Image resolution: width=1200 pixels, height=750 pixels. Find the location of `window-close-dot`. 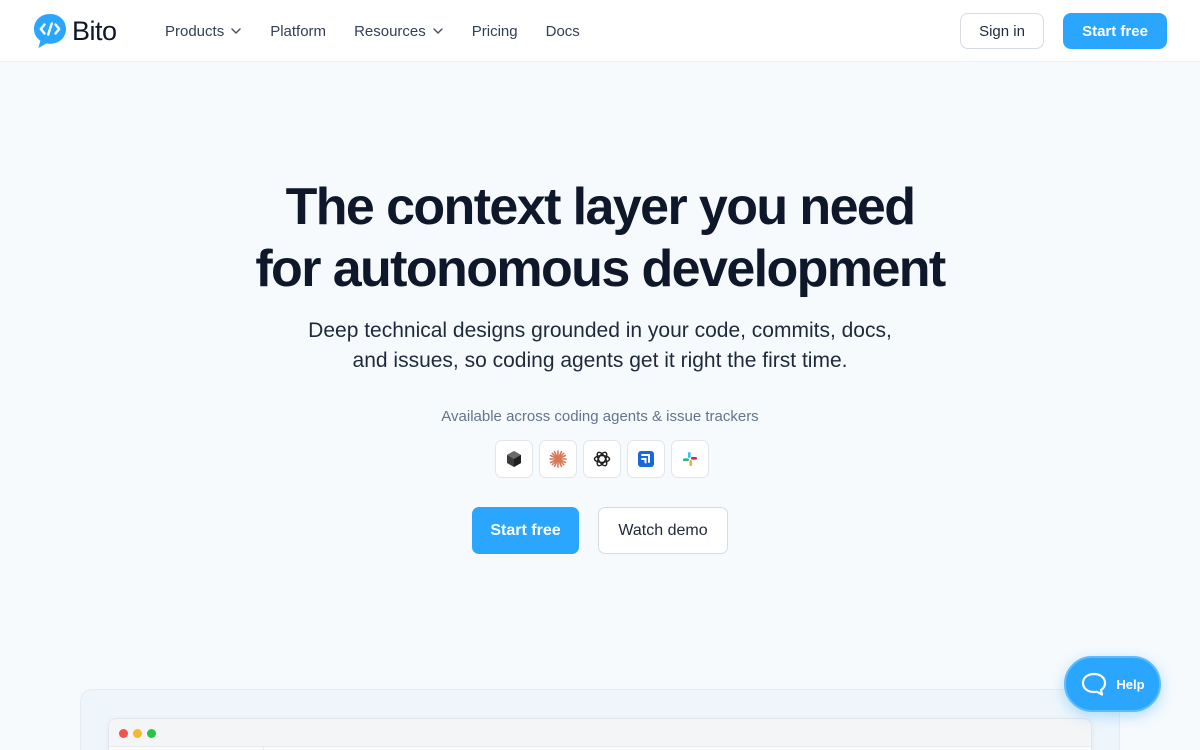

window-close-dot is located at coordinates (123, 733).